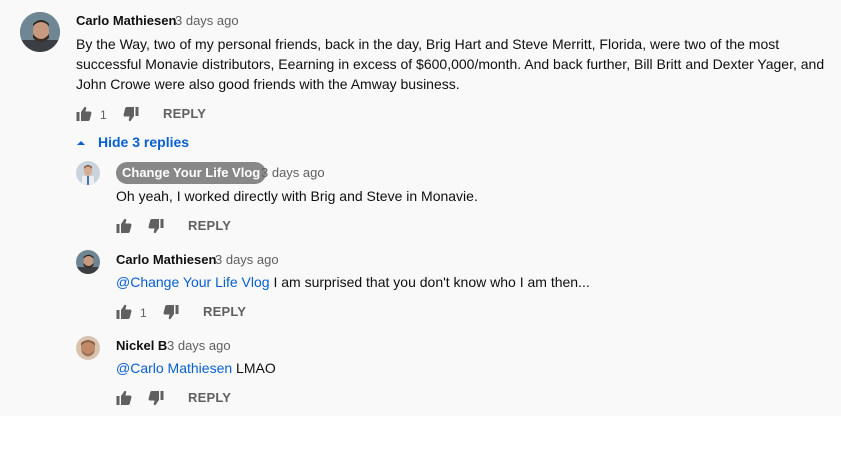 The width and height of the screenshot is (841, 460). What do you see at coordinates (141, 346) in the screenshot?
I see `comment-author: Nickel B` at bounding box center [141, 346].